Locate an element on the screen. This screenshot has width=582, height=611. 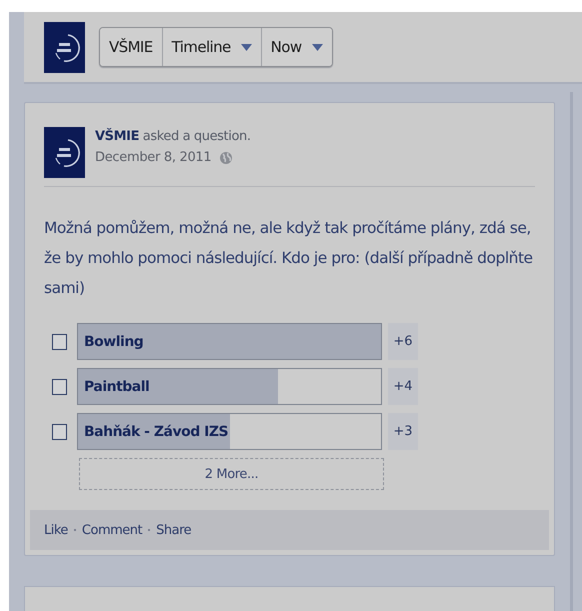
vote-count: +3 is located at coordinates (403, 431).